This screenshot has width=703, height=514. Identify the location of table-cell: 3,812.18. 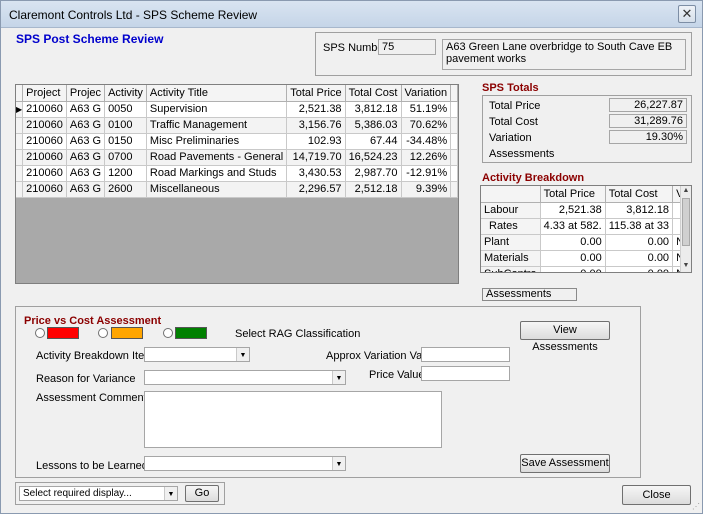
(373, 109).